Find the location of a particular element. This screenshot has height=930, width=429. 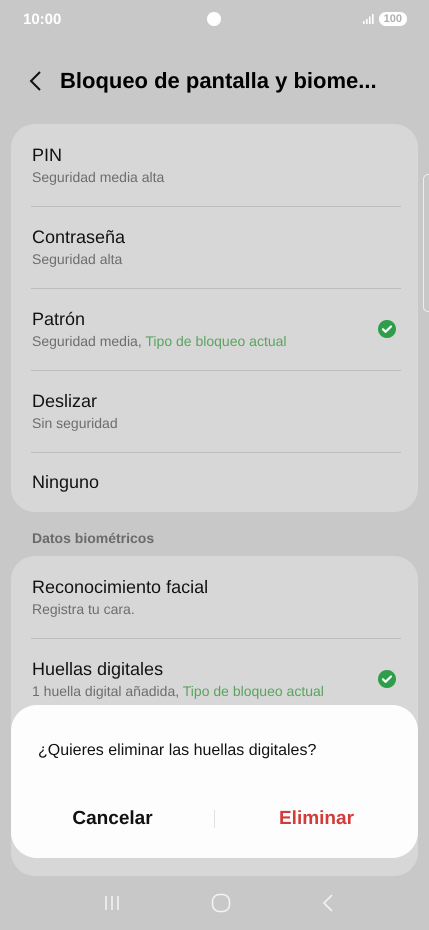

item-title: Contraseña is located at coordinates (79, 237).